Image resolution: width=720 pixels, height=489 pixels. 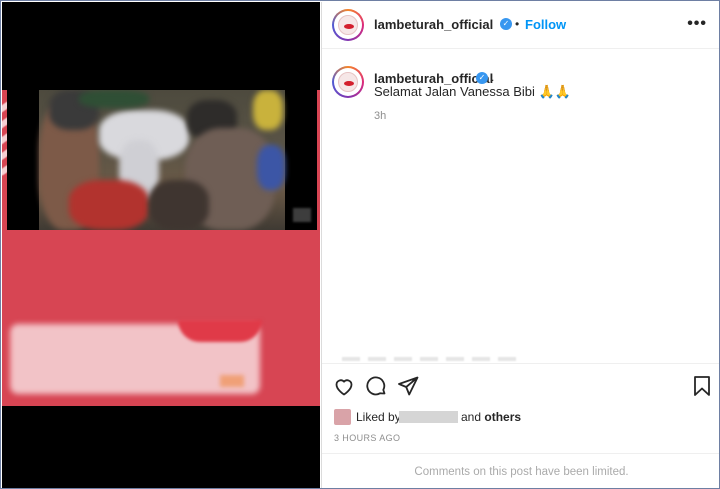 I want to click on caption-verified-badge-icon: ✓, so click(x=482, y=78).